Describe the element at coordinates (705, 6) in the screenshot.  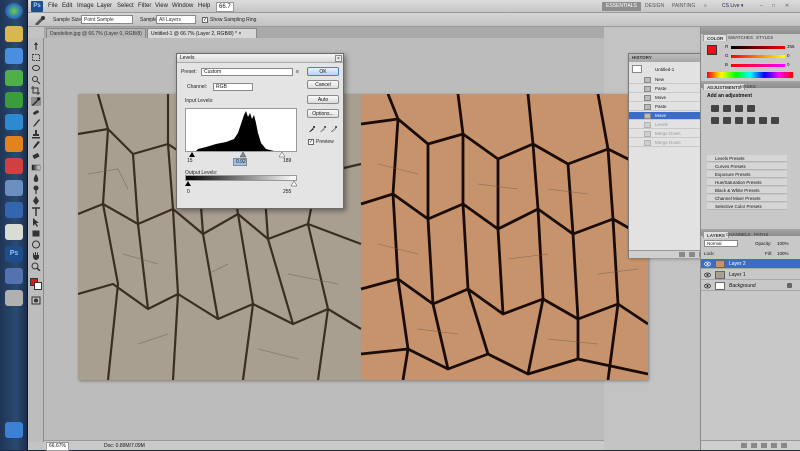
I see `workspace-more-icon: »` at that location.